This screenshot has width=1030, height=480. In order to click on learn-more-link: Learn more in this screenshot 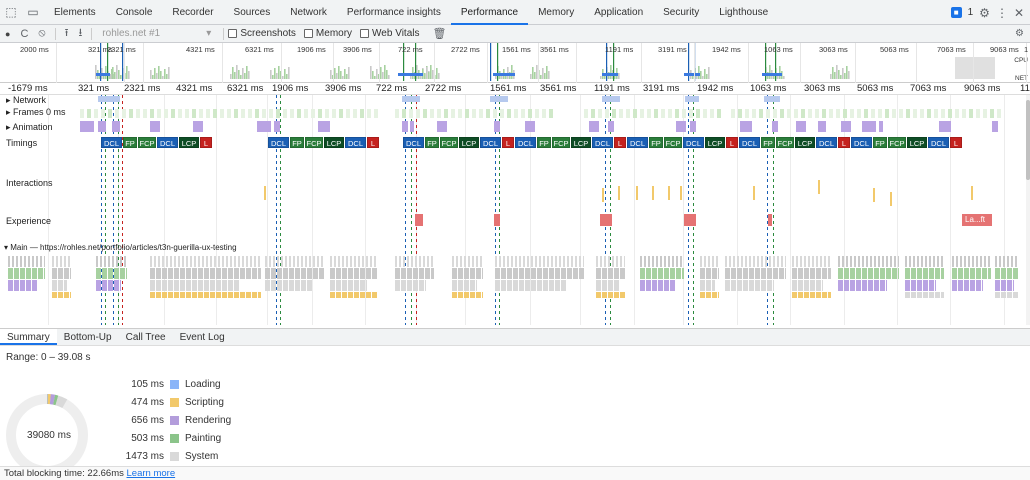, I will do `click(151, 473)`.